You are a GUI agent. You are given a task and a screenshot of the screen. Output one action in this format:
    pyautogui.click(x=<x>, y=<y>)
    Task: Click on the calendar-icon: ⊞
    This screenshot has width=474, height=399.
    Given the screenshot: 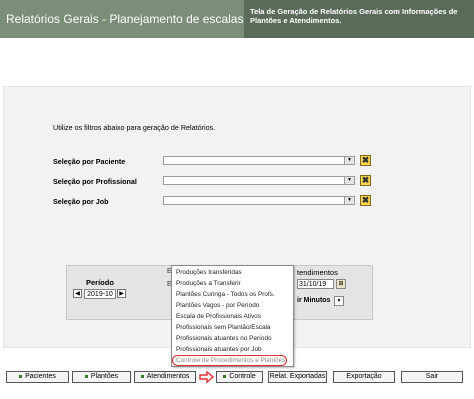 What is the action you would take?
    pyautogui.click(x=341, y=284)
    